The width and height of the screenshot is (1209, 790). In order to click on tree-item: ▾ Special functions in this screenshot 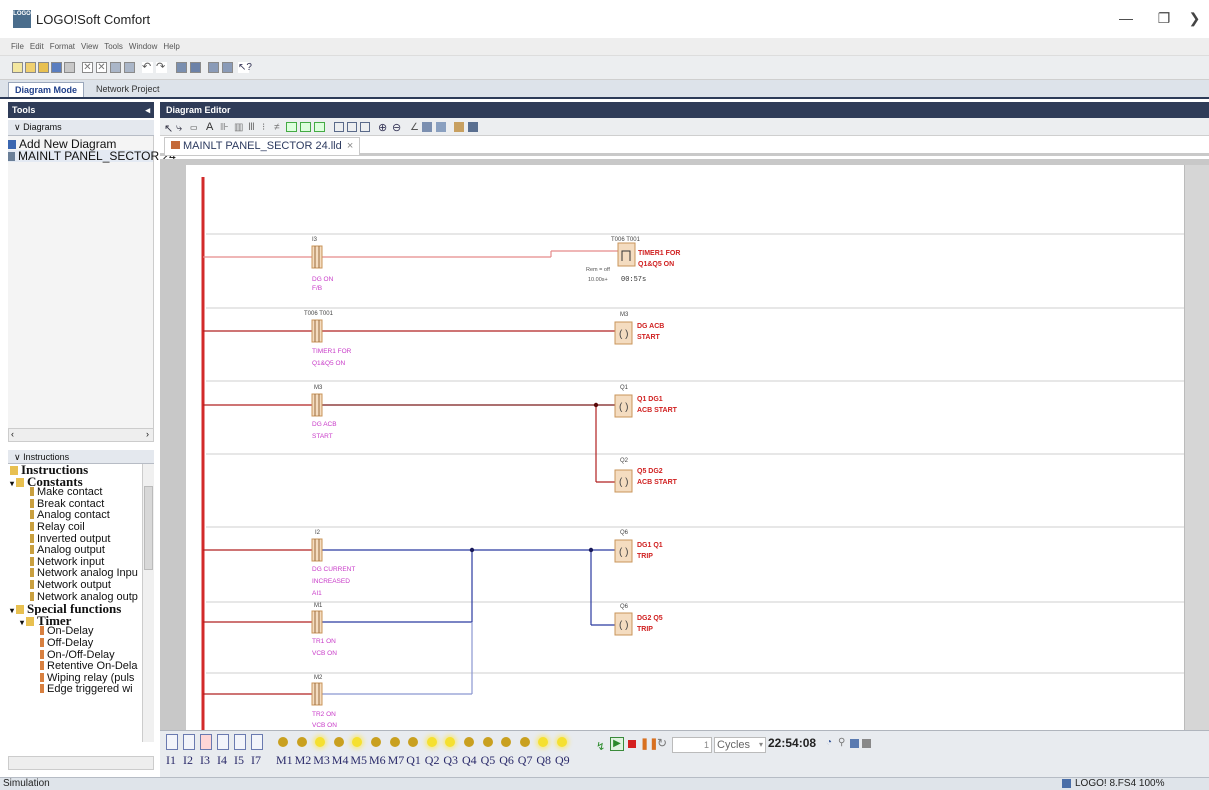, I will do `click(81, 609)`.